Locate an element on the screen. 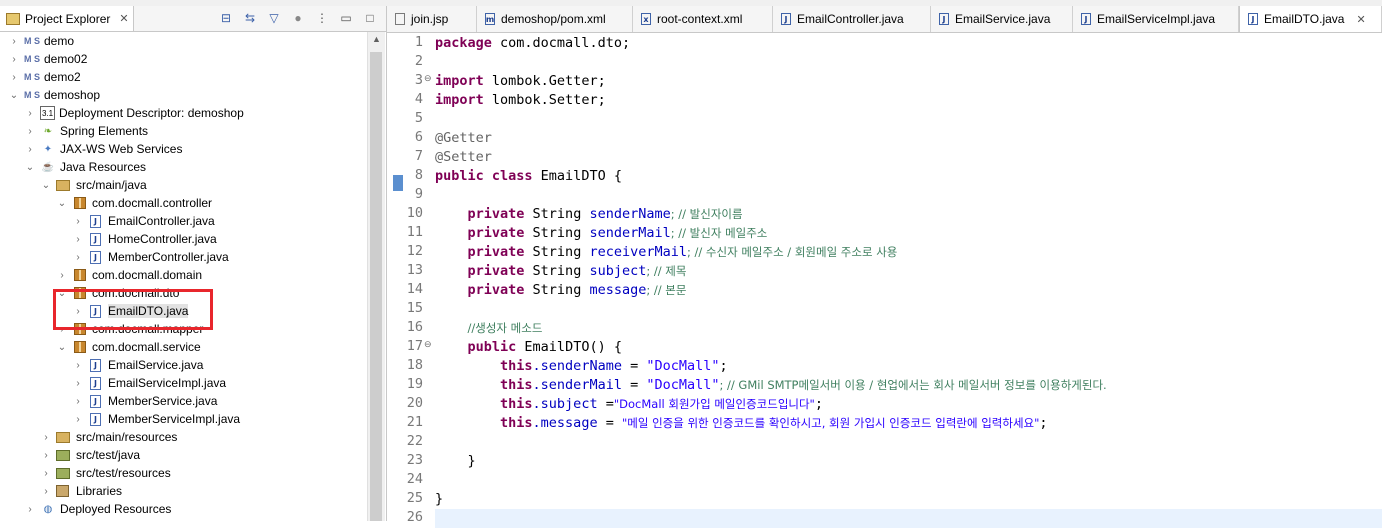 This screenshot has width=1382, height=528. tree-item-spring-elements: › ❧ Spring Elements is located at coordinates (86, 131).